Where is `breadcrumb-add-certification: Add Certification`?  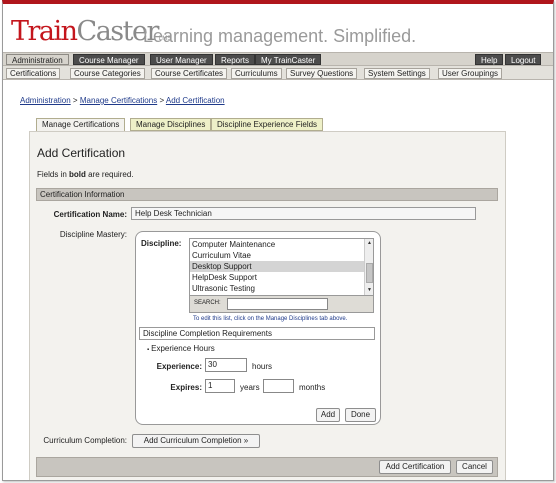 breadcrumb-add-certification: Add Certification is located at coordinates (195, 100).